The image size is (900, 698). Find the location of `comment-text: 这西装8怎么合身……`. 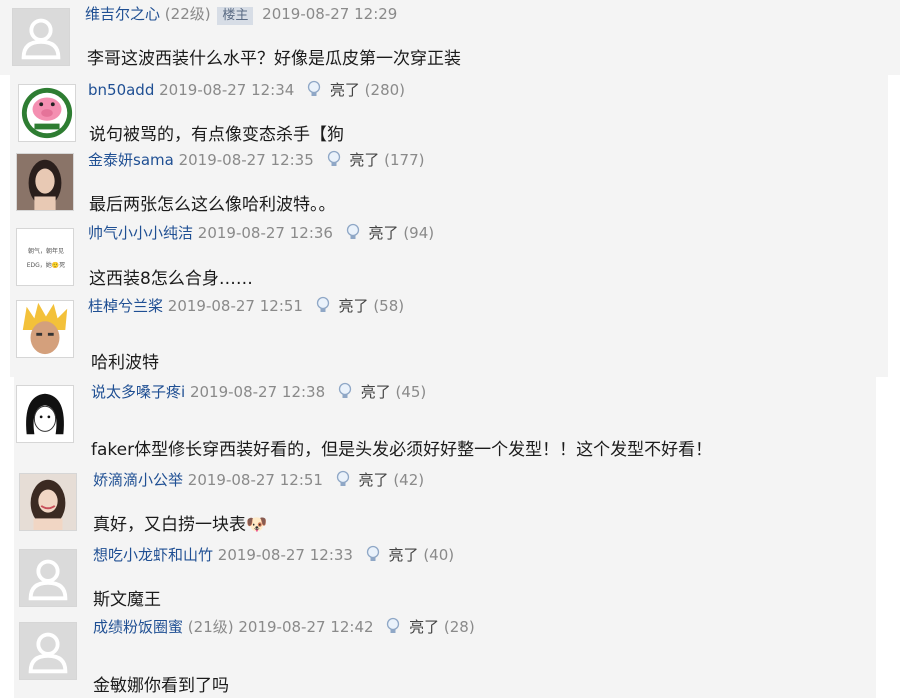

comment-text: 这西装8怎么合身…… is located at coordinates (171, 279).